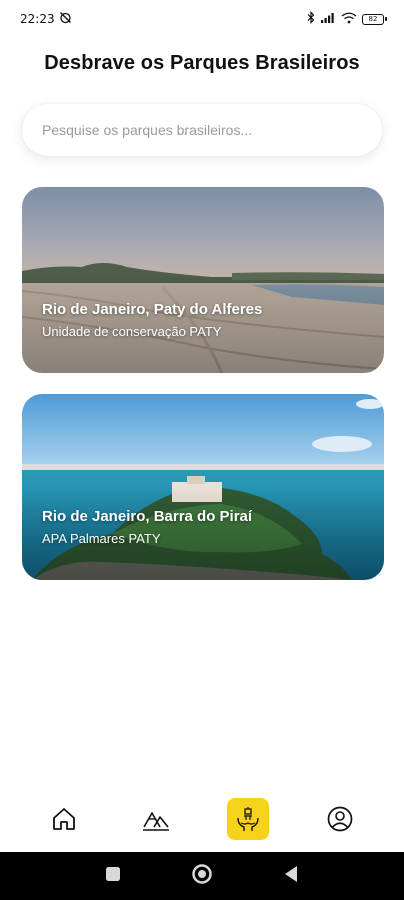  I want to click on signal-icon, so click(328, 19).